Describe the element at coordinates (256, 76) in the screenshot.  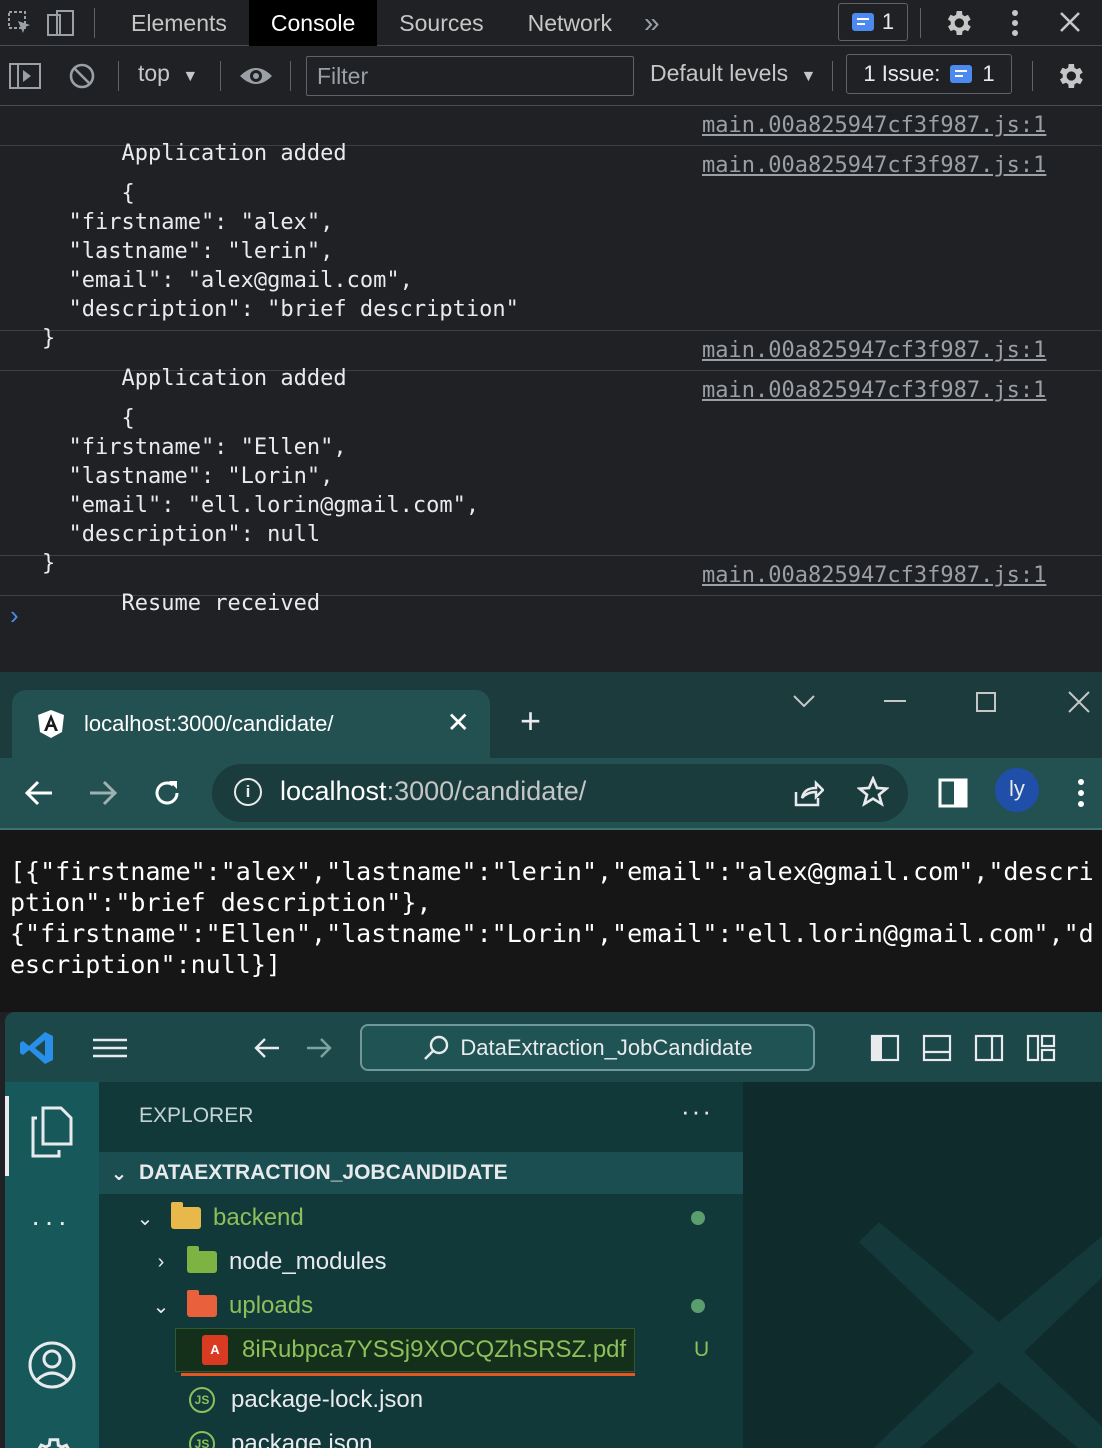
I see `live-expression-eye-icon` at that location.